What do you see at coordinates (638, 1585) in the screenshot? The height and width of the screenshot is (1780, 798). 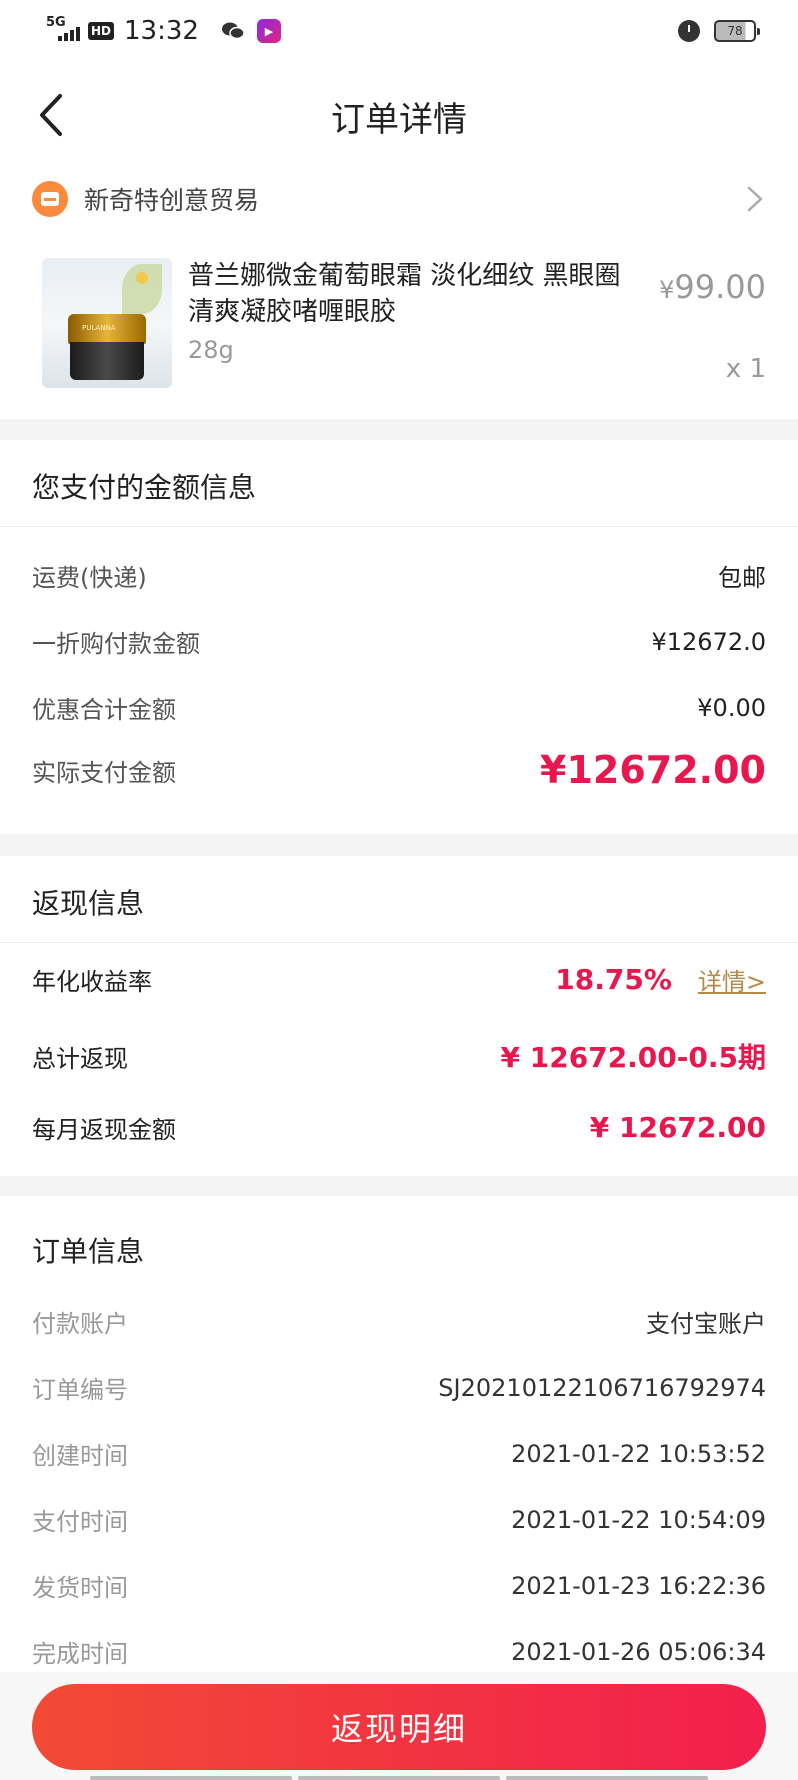 I see `shipped-time-value: 2021-01-23 16:22:36` at bounding box center [638, 1585].